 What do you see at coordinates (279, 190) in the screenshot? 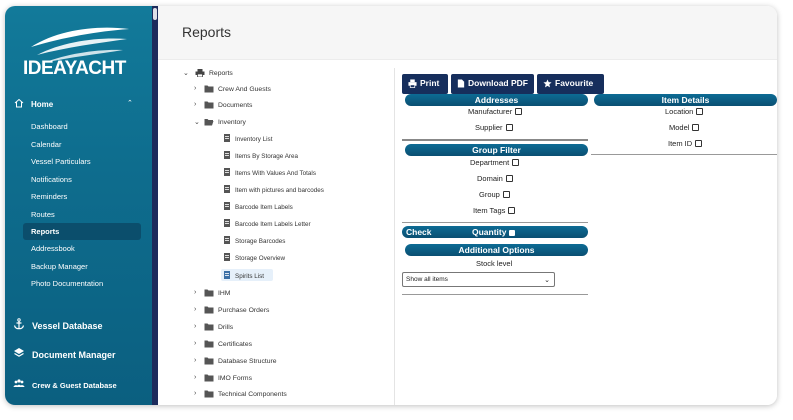
I see `tree-label: Item with pictures and barcodes` at bounding box center [279, 190].